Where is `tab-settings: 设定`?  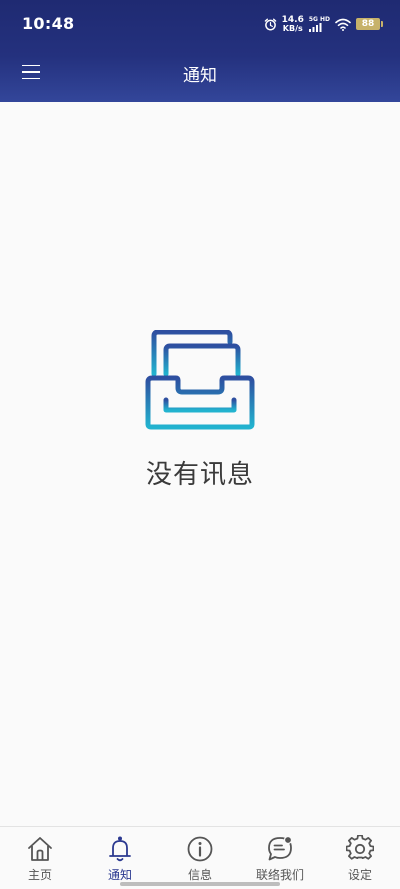
tab-settings: 设定 is located at coordinates (360, 858).